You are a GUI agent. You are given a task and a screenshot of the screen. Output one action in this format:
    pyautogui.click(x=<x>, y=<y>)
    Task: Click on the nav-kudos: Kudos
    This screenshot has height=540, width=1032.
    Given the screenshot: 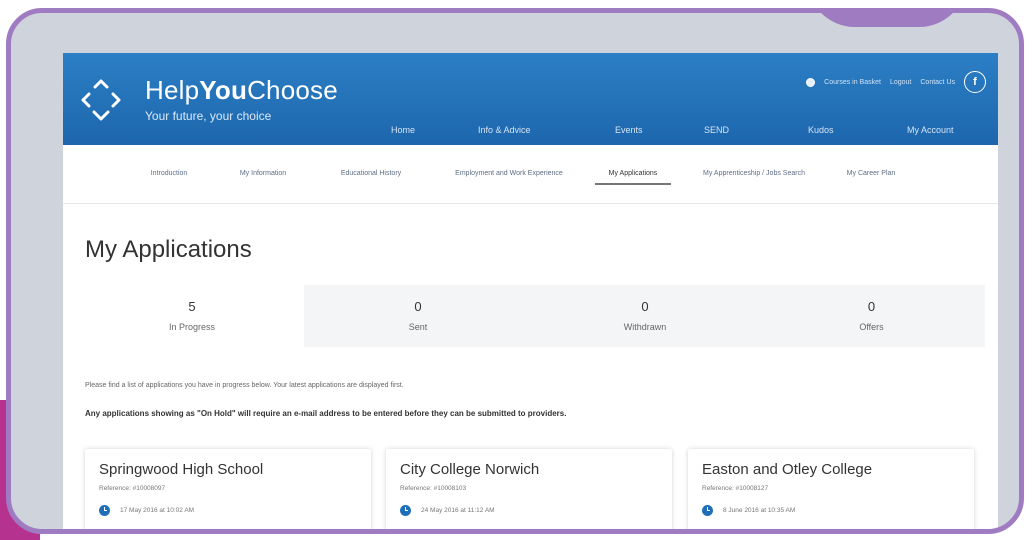 What is the action you would take?
    pyautogui.click(x=821, y=130)
    